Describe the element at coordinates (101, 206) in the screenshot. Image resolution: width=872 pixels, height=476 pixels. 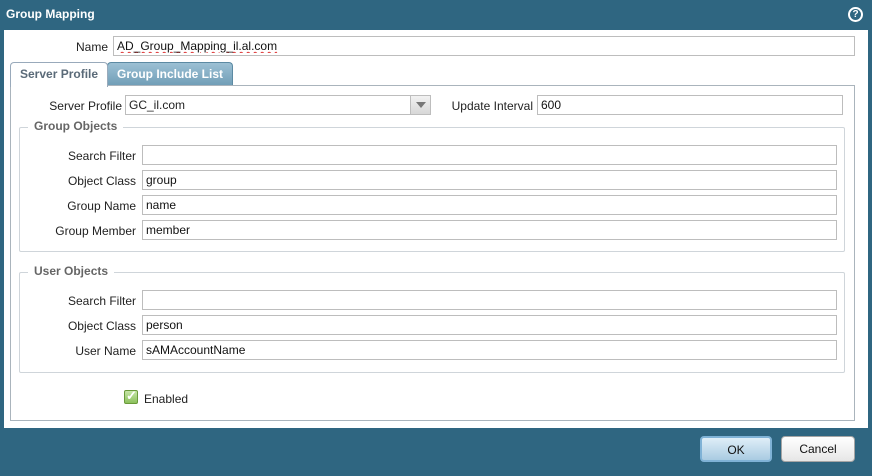
I see `group-name-label: Group Name` at that location.